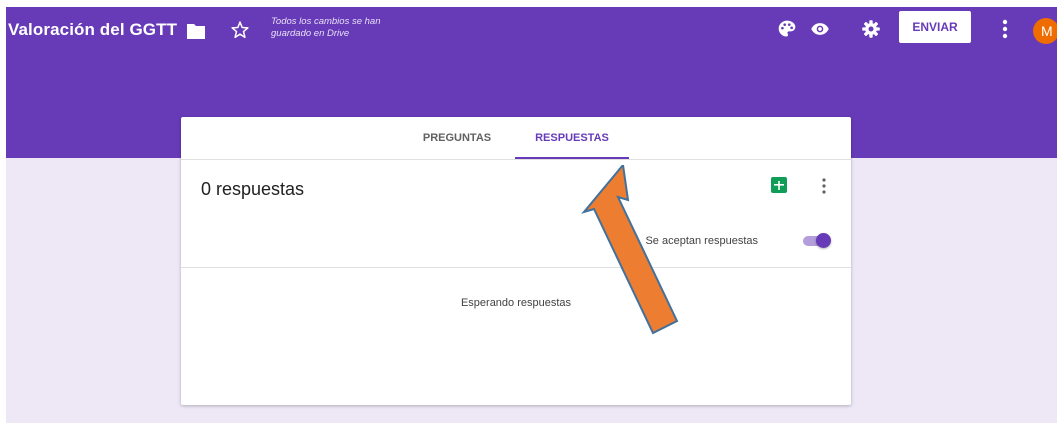 The width and height of the screenshot is (1057, 423). Describe the element at coordinates (516, 303) in the screenshot. I see `waiting-message: Esperando respuestas` at that location.